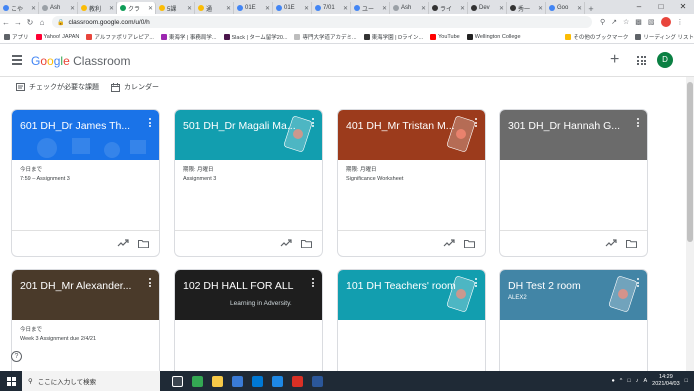 The height and width of the screenshot is (391, 694). I want to click on mail-icon, so click(277, 381).